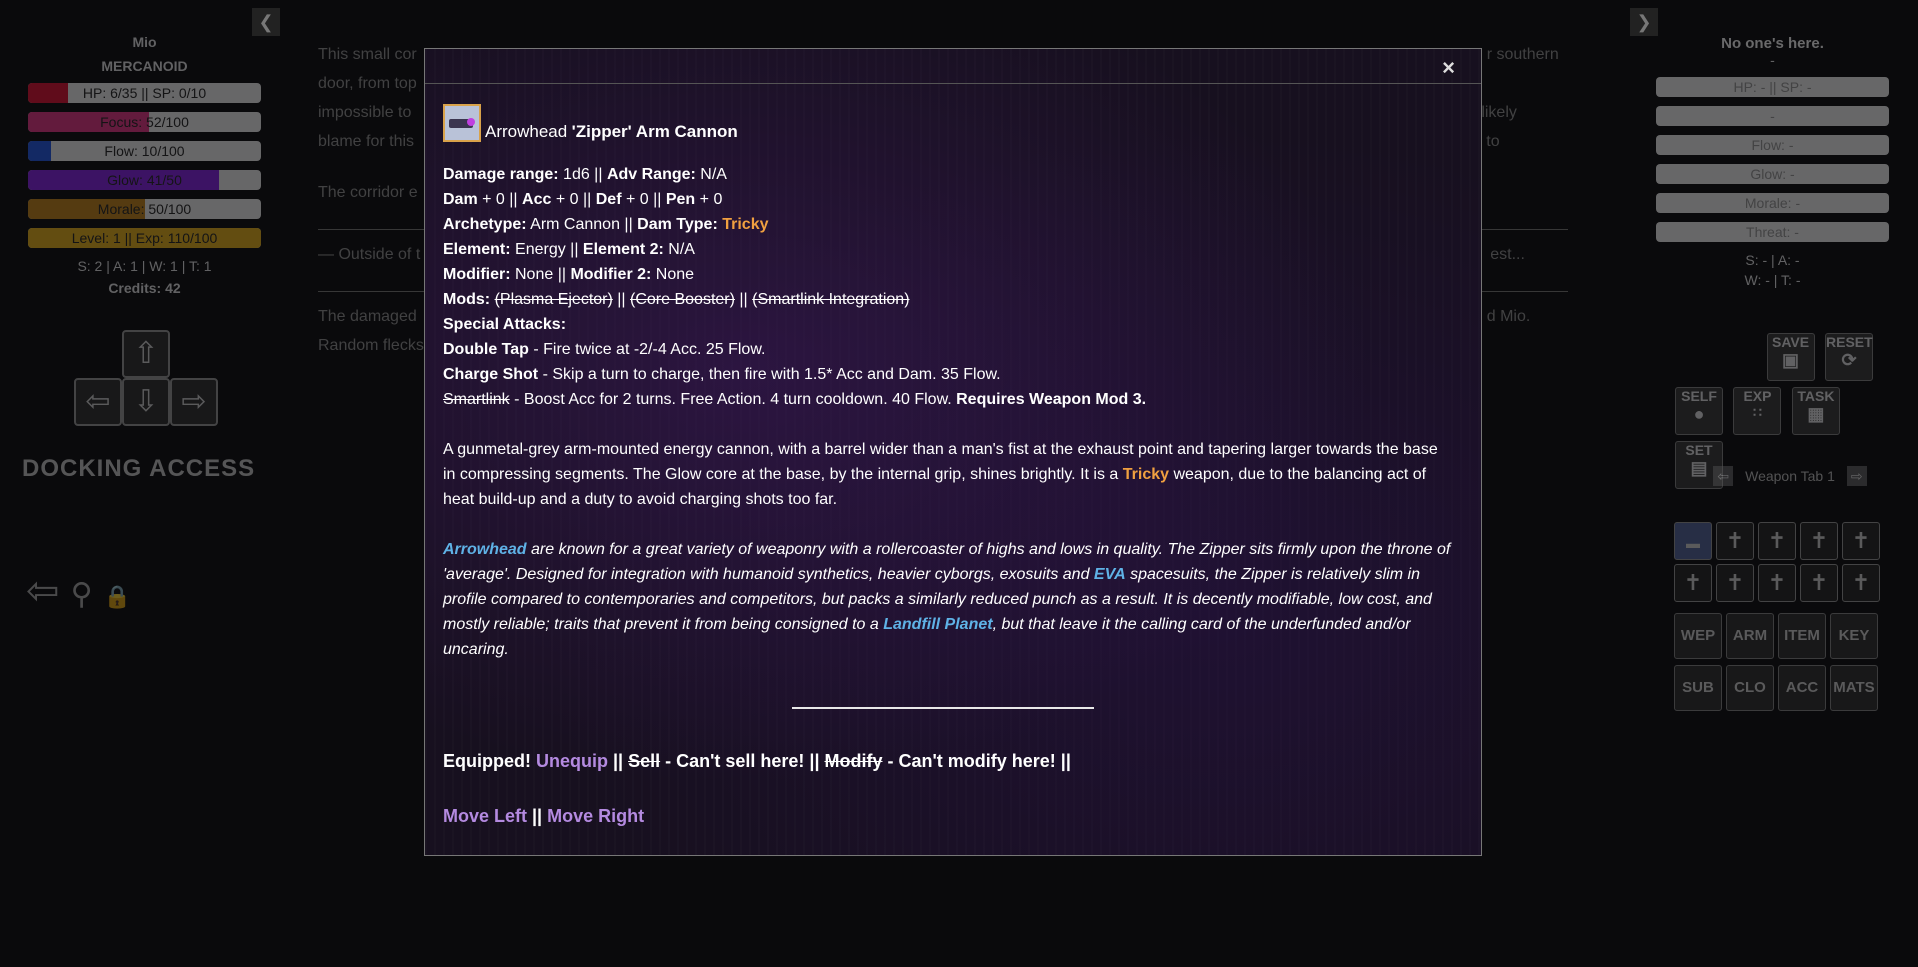  I want to click on glow-bar: Glow: 41/50, so click(144, 180).